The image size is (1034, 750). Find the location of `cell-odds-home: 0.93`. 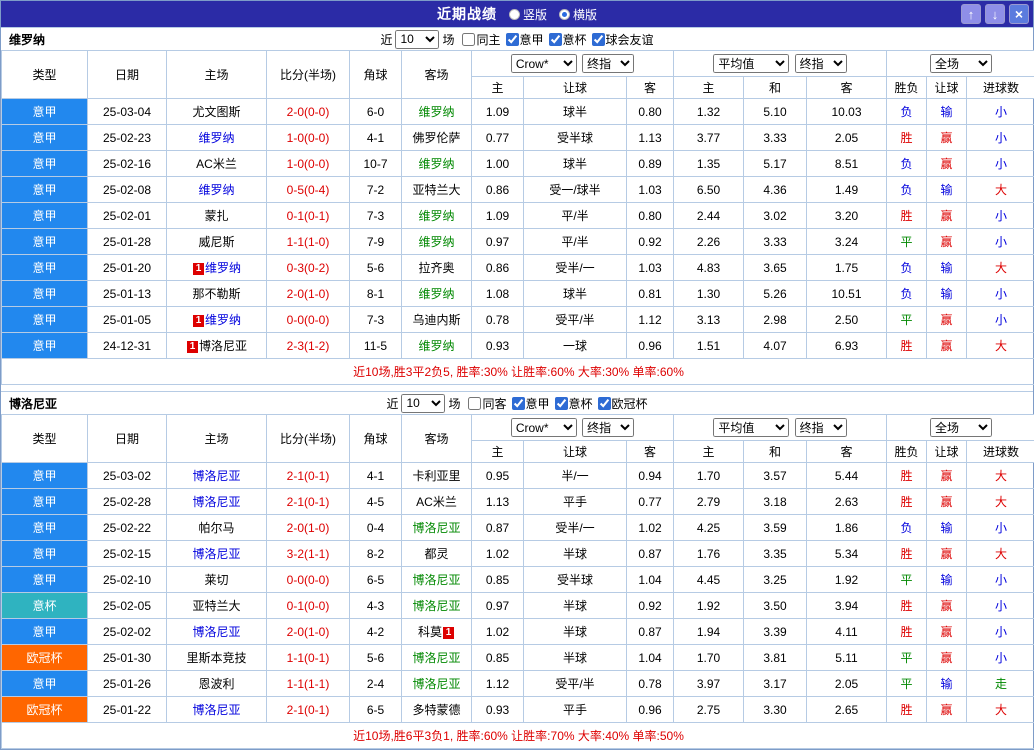

cell-odds-home: 0.93 is located at coordinates (498, 346).